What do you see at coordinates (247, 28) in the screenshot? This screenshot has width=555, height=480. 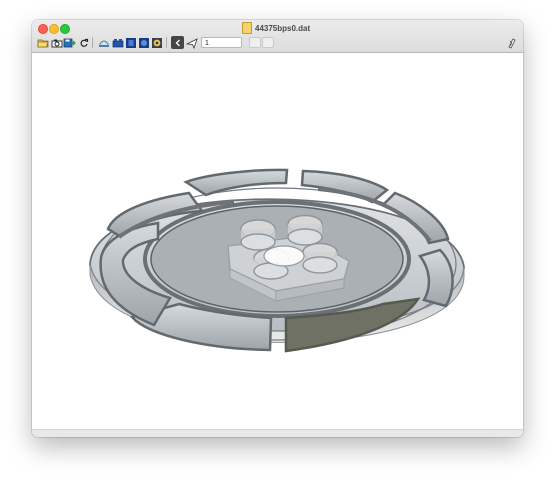 I see `document-icon` at bounding box center [247, 28].